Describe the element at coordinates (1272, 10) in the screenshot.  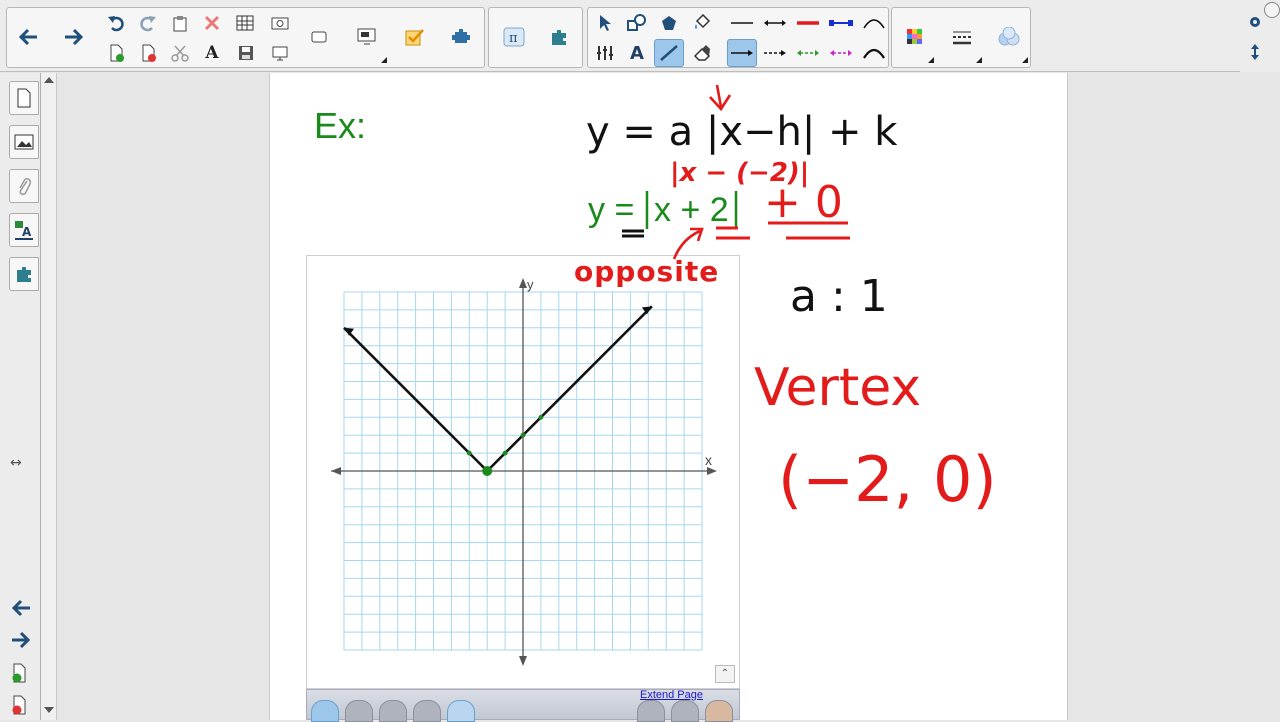
I see `window-corner-icon` at that location.